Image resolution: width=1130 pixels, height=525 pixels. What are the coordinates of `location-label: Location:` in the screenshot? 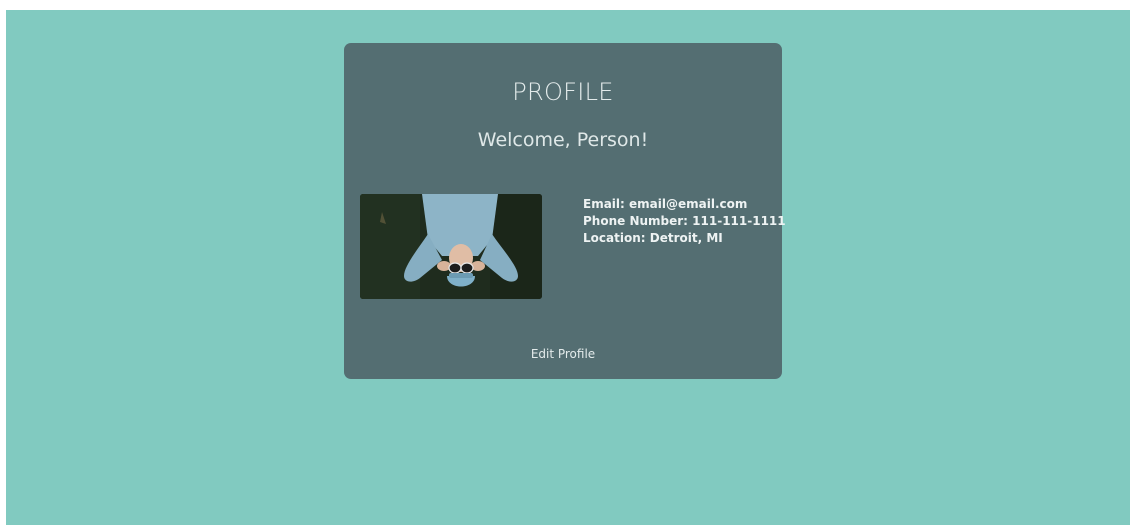 It's located at (614, 238).